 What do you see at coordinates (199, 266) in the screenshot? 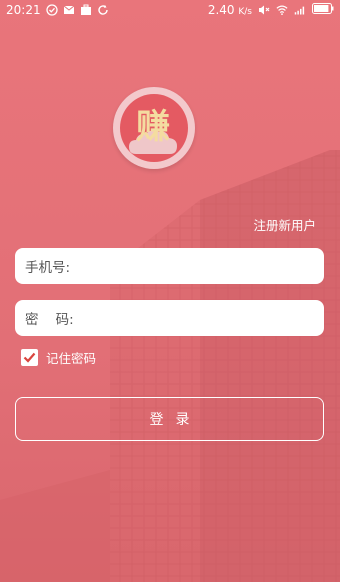
I see `phone-input` at bounding box center [199, 266].